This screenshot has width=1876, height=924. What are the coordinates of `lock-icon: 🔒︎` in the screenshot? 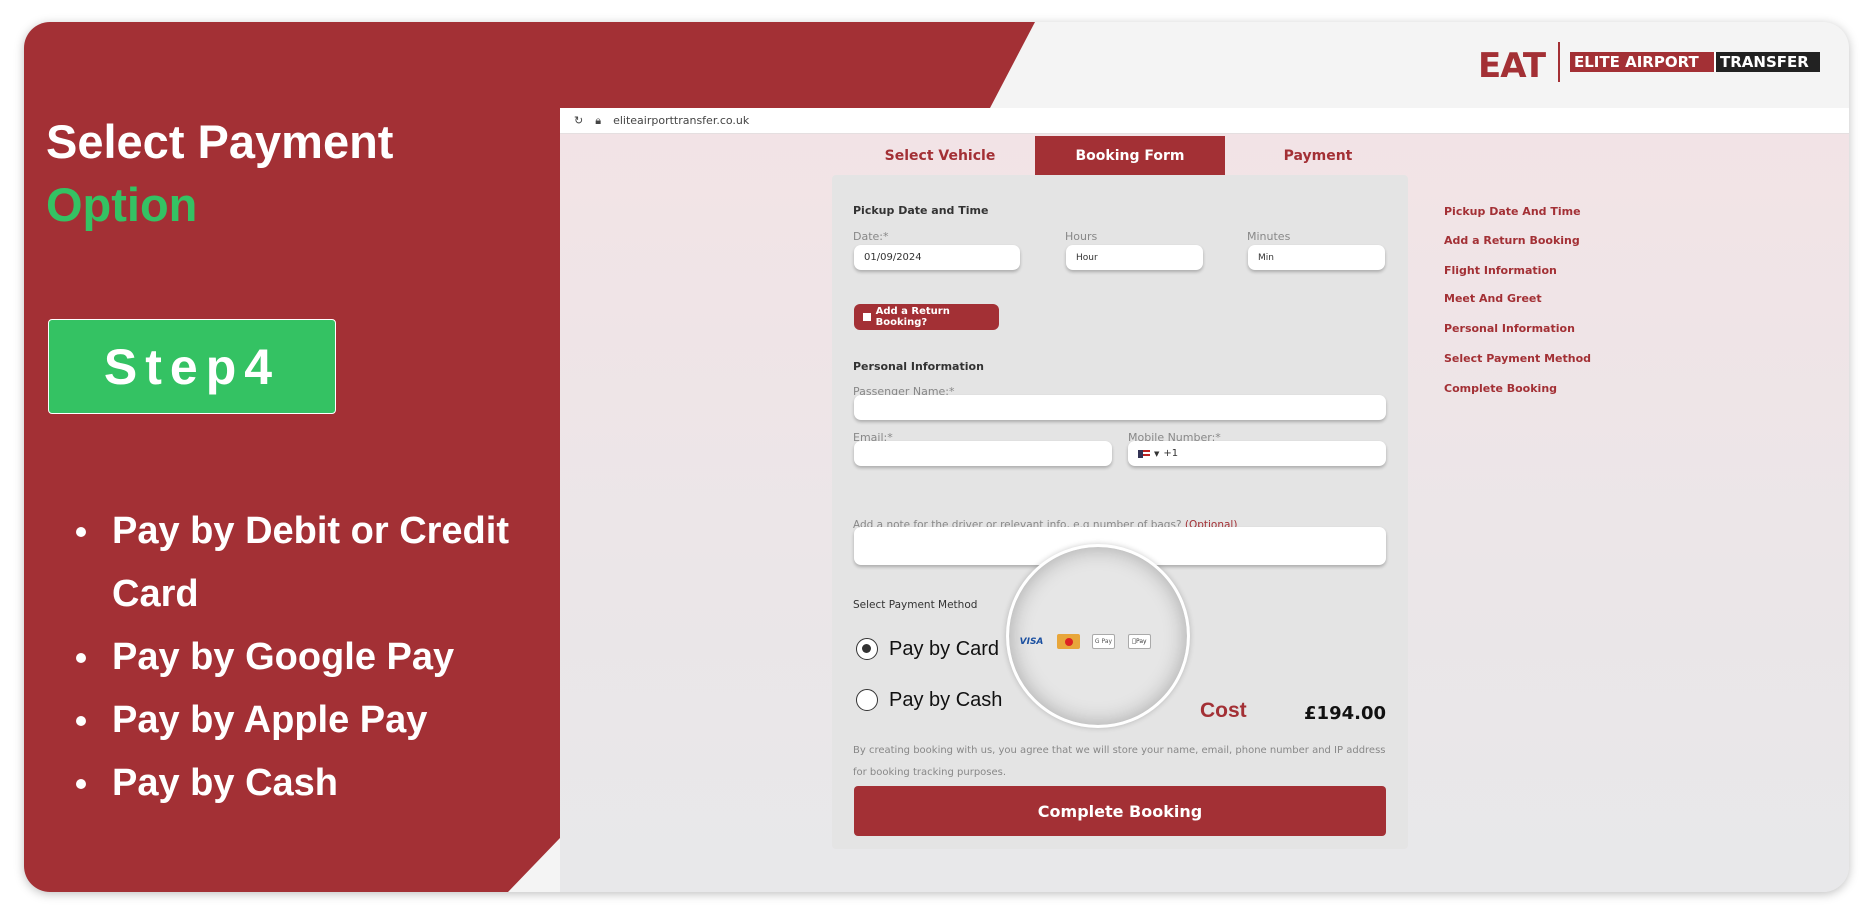 It's located at (598, 120).